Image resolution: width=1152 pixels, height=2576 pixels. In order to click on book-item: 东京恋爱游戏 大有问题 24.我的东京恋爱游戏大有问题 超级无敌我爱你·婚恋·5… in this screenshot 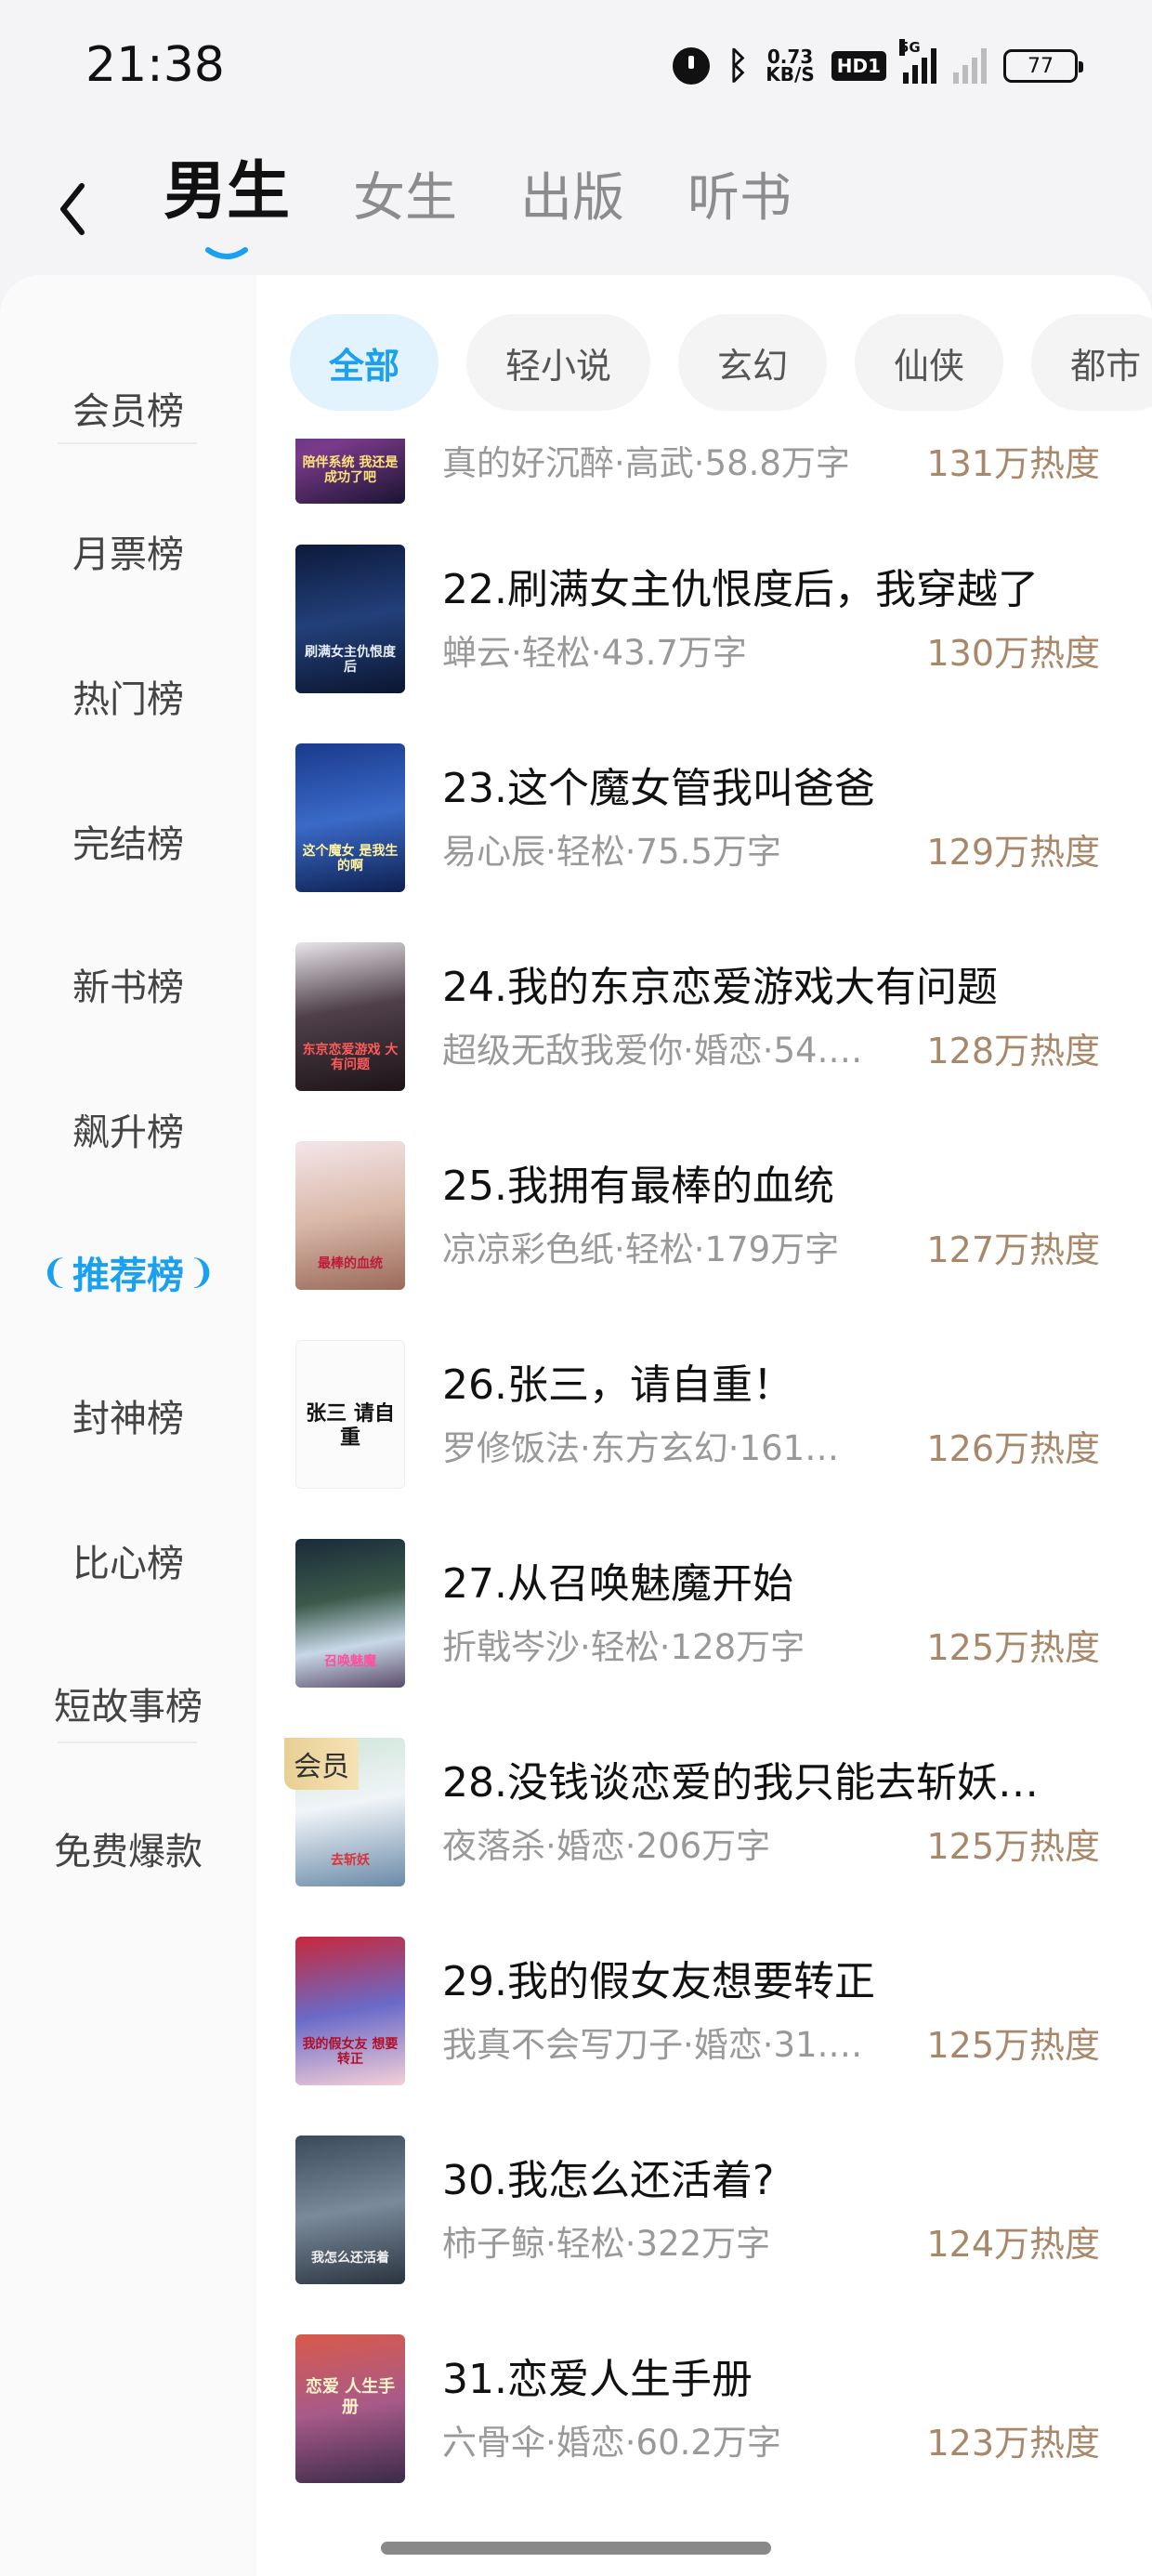, I will do `click(704, 1016)`.